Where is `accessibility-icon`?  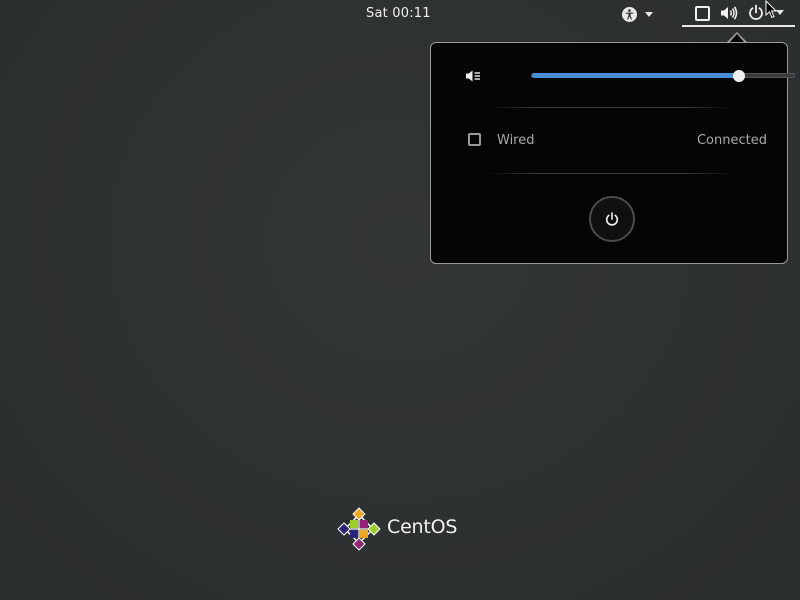
accessibility-icon is located at coordinates (629, 14).